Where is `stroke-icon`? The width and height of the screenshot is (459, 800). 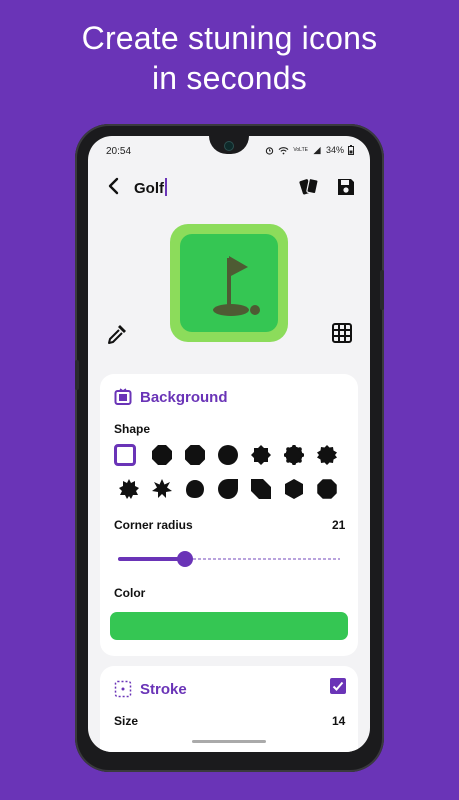
stroke-icon is located at coordinates (123, 689).